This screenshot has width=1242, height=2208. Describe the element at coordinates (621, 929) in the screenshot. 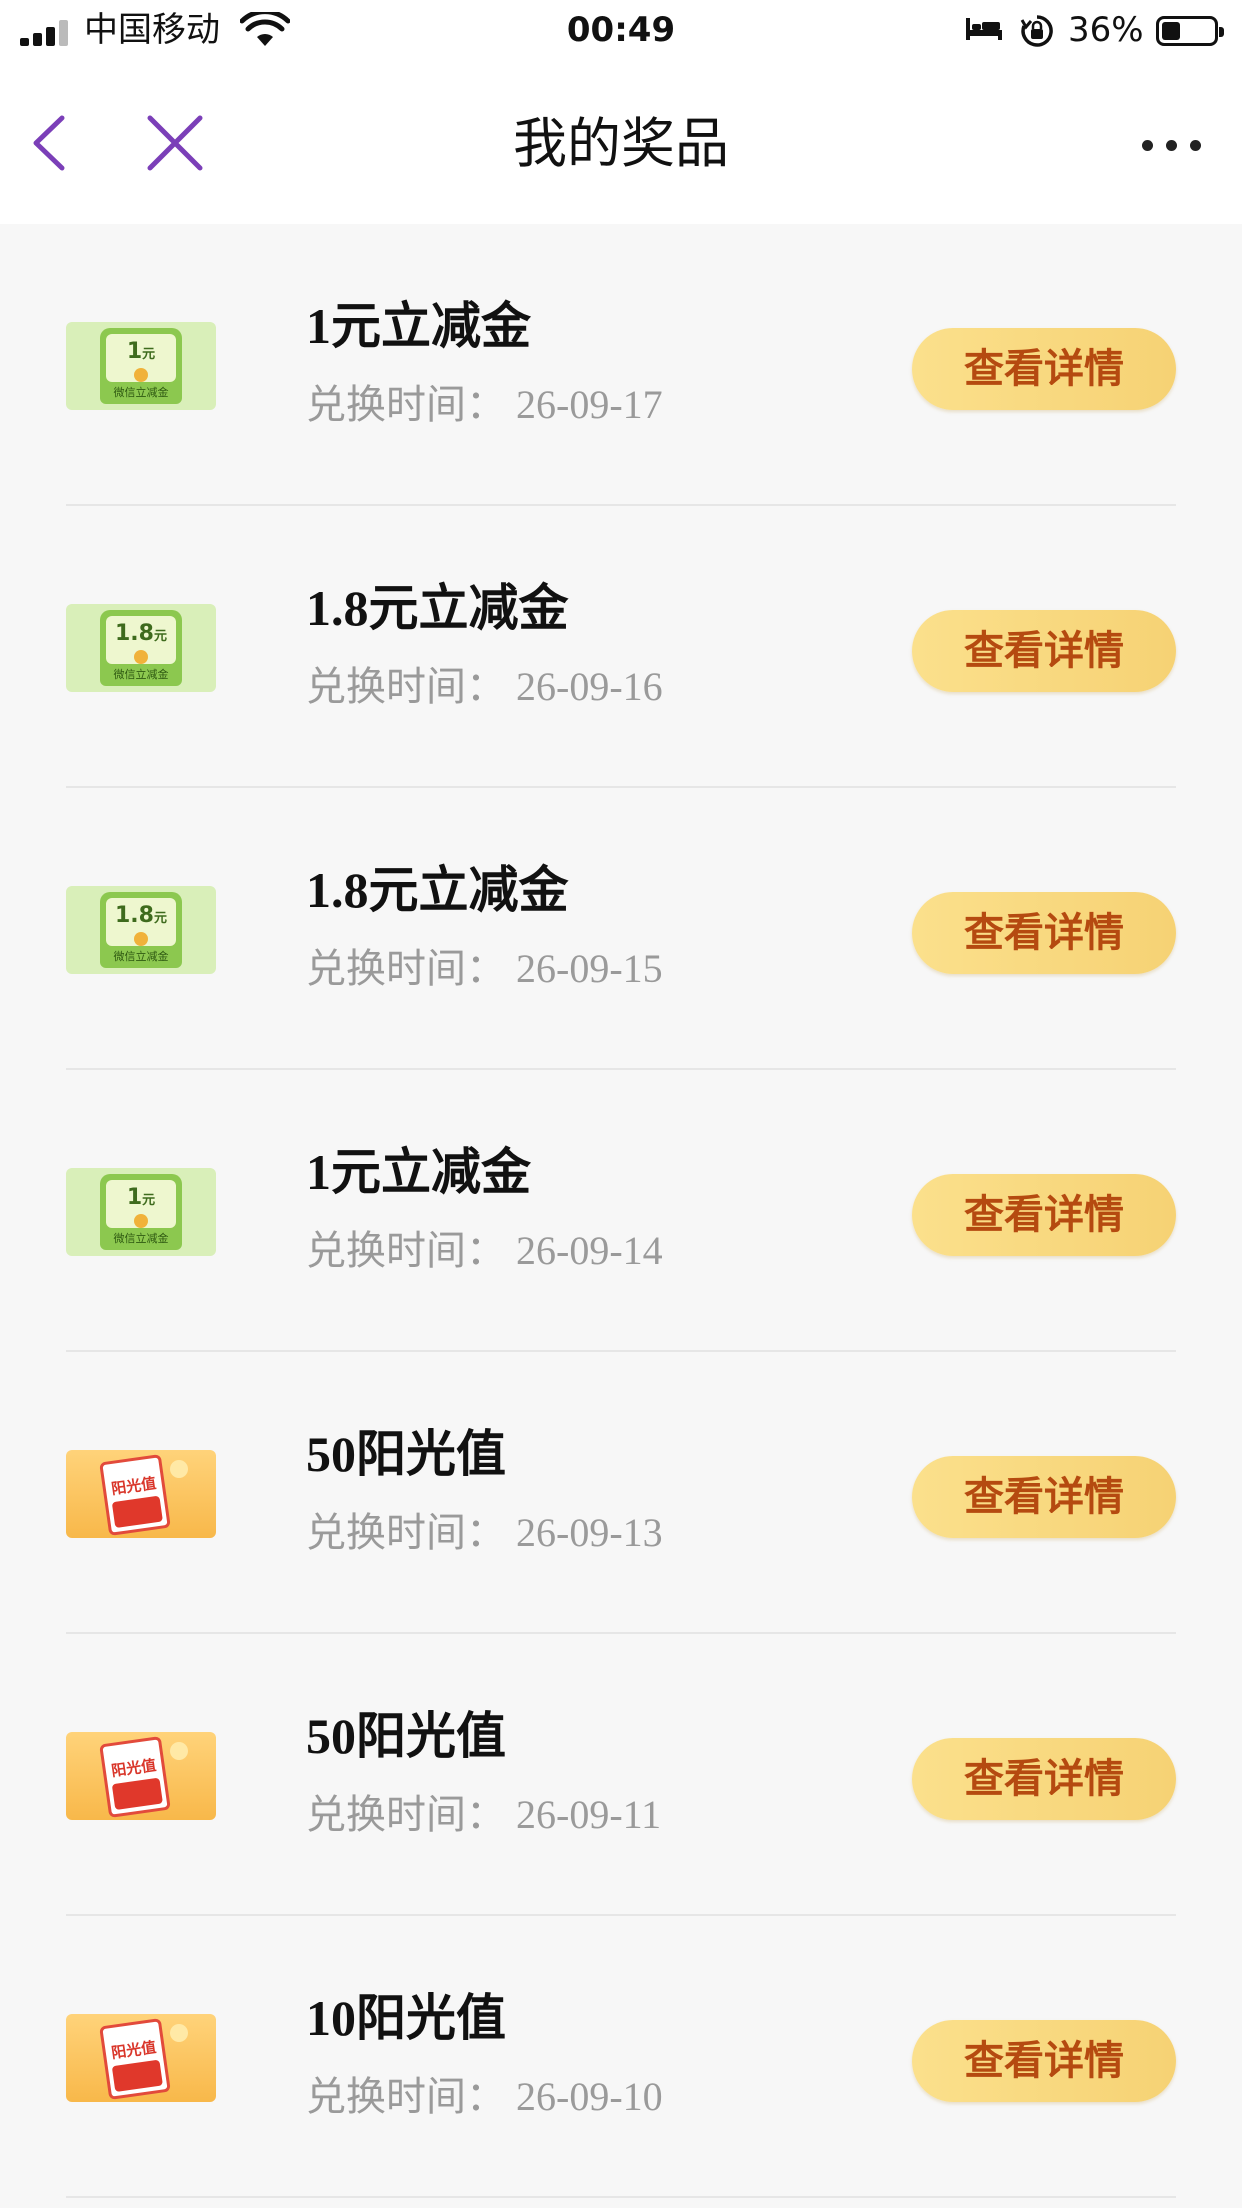

I see `list-item: 1.8元 微信立减金 1.8元立减金 兑换时间： 26-09-15 查看详情` at that location.